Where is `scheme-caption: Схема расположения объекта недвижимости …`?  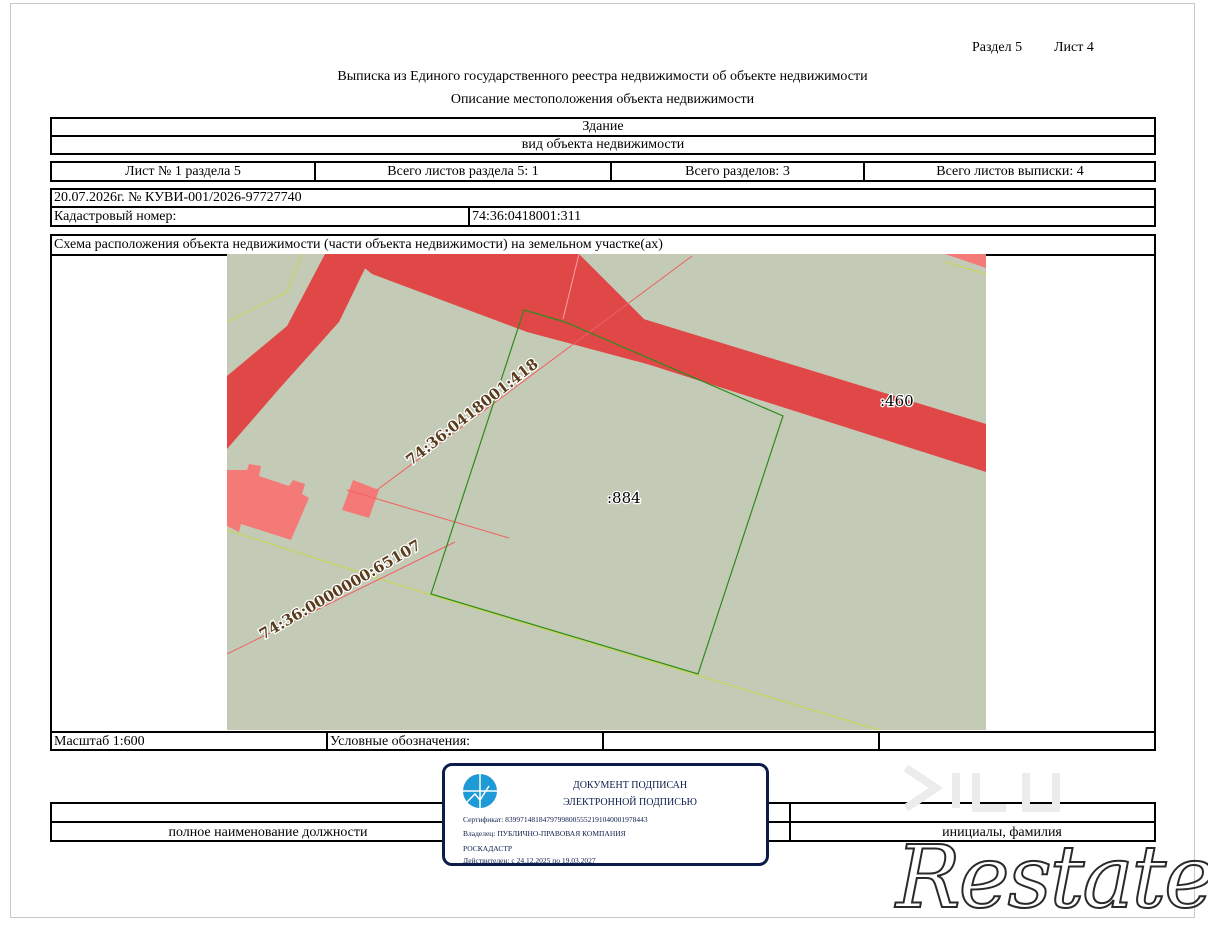 scheme-caption: Схема расположения объекта недвижимости … is located at coordinates (358, 244).